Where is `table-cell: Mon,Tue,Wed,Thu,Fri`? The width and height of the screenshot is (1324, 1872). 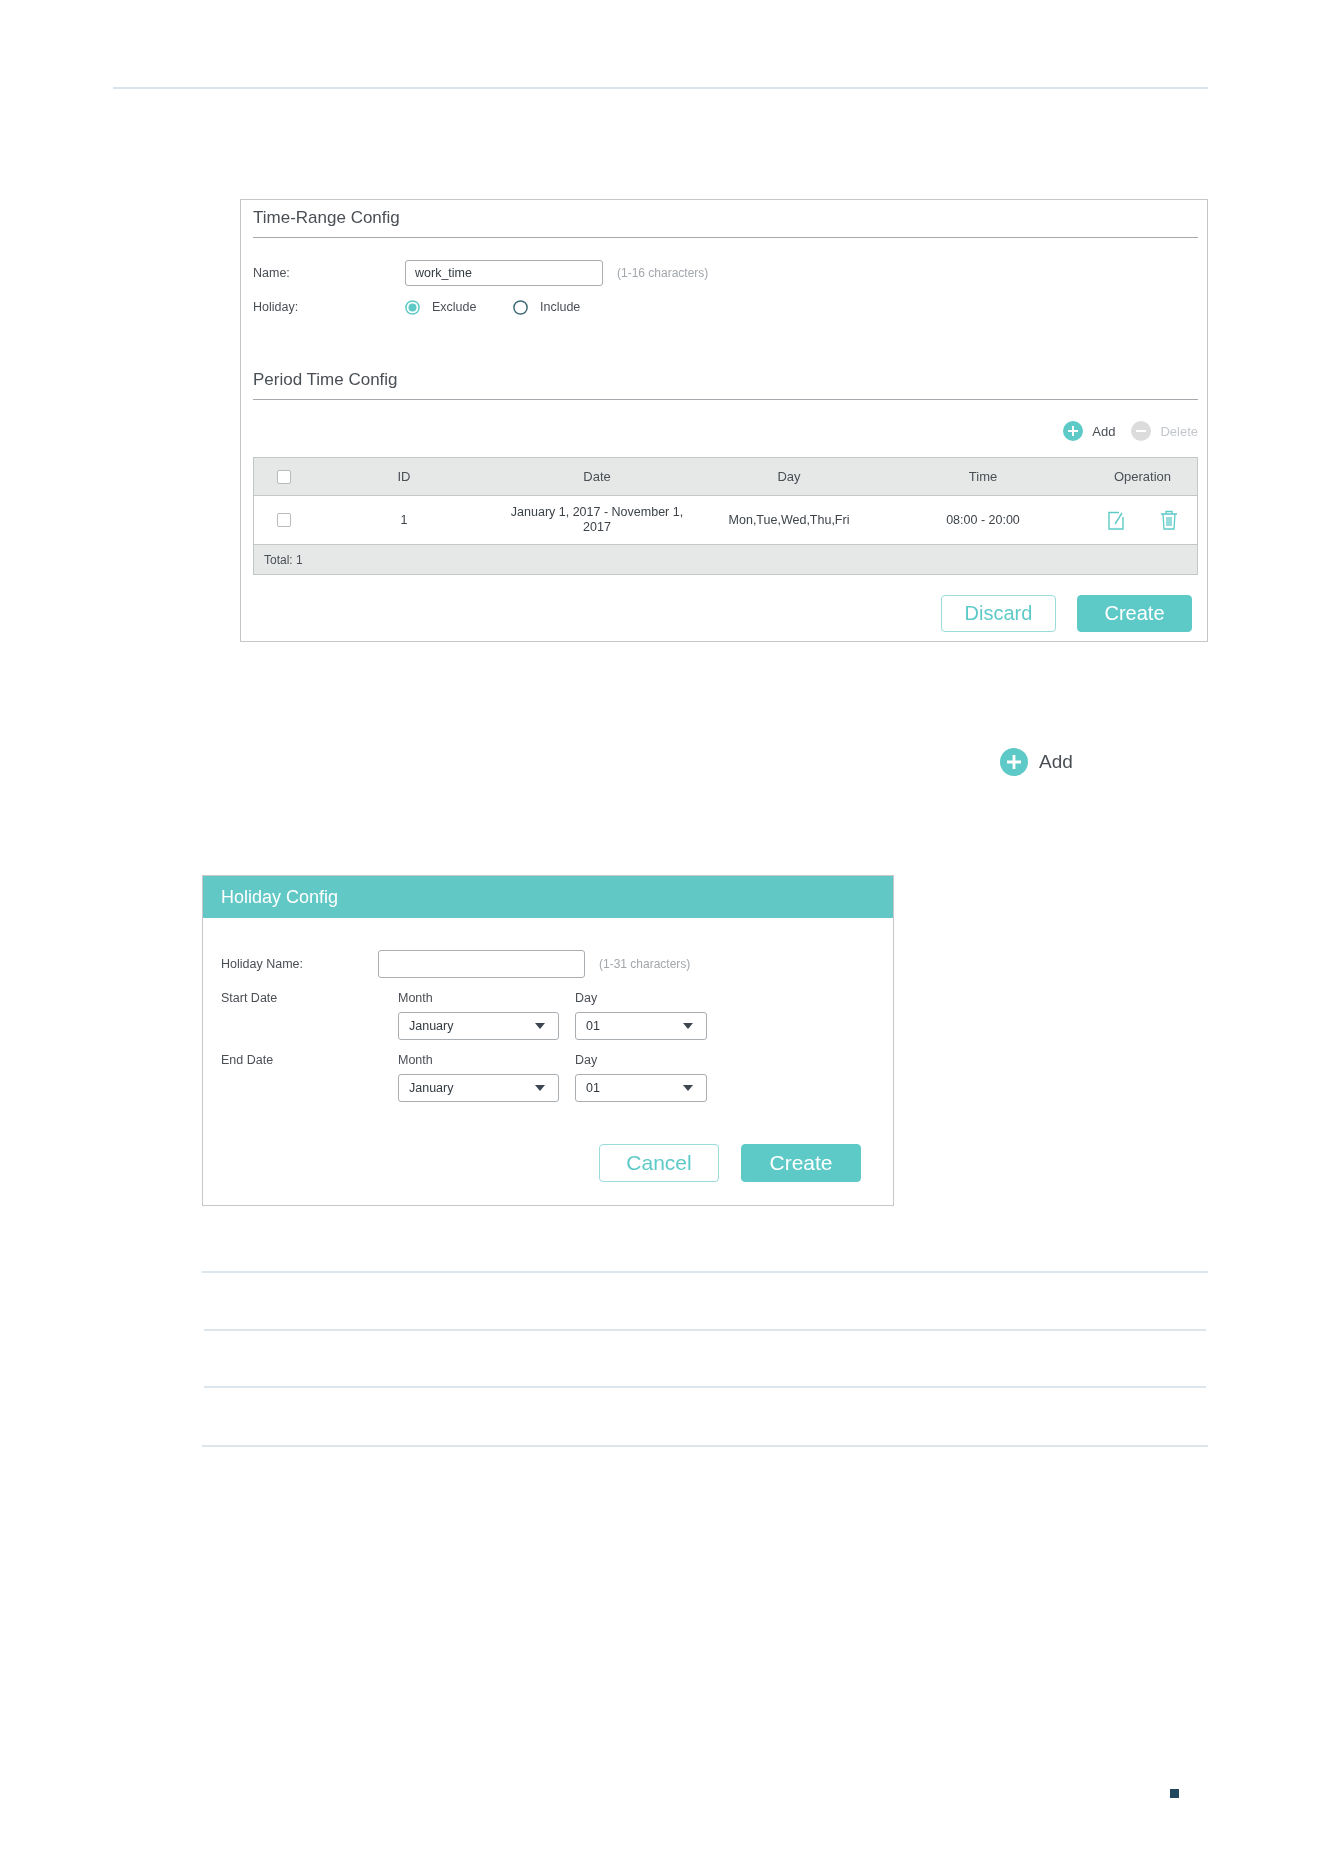
table-cell: Mon,Tue,Wed,Thu,Fri is located at coordinates (789, 520).